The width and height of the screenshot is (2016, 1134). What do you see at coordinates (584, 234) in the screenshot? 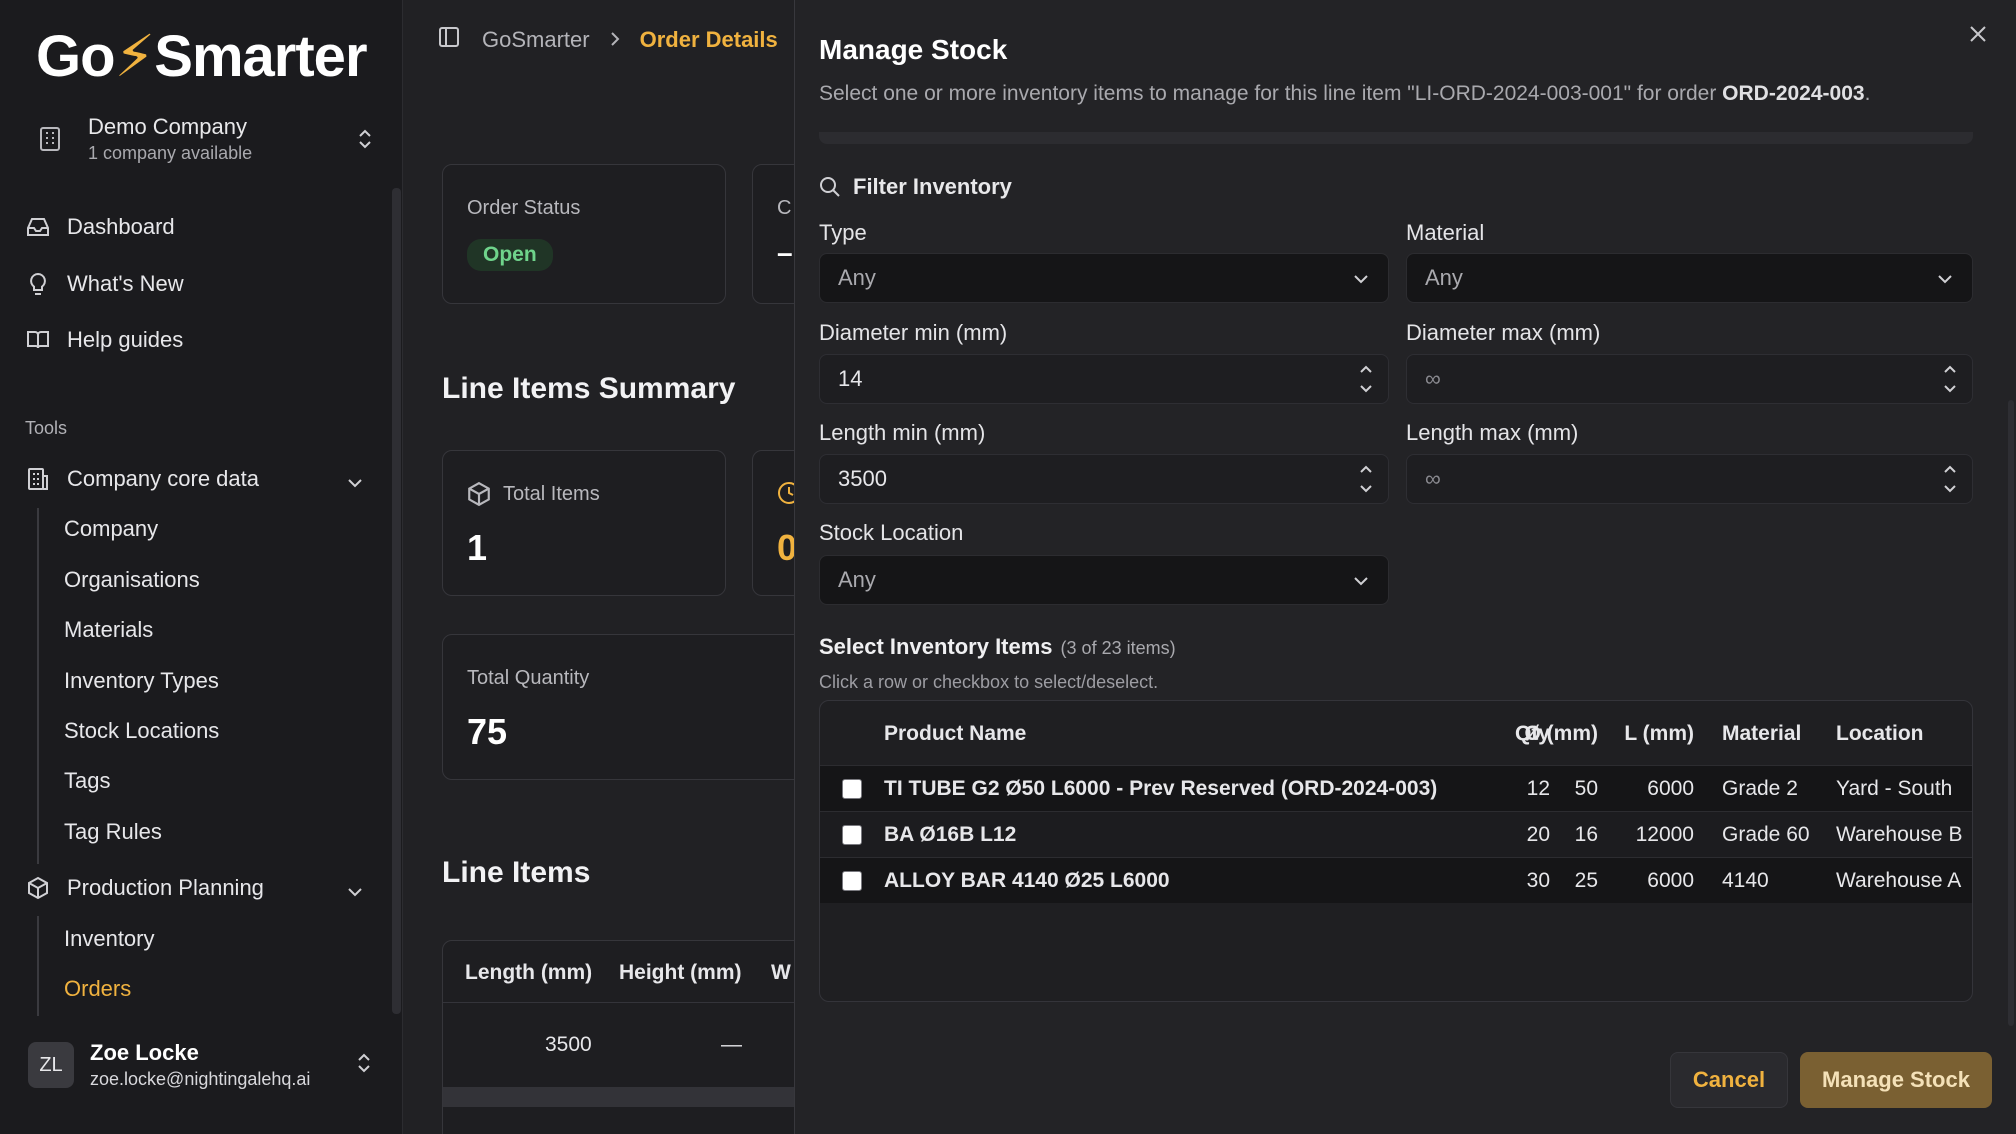
I see `order-status-card: Order Status Open` at bounding box center [584, 234].